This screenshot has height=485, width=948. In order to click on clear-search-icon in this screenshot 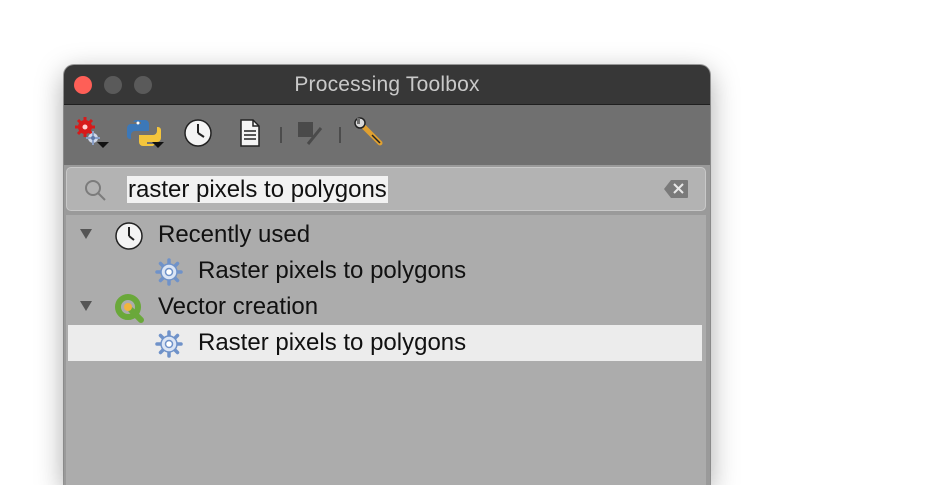, I will do `click(676, 191)`.